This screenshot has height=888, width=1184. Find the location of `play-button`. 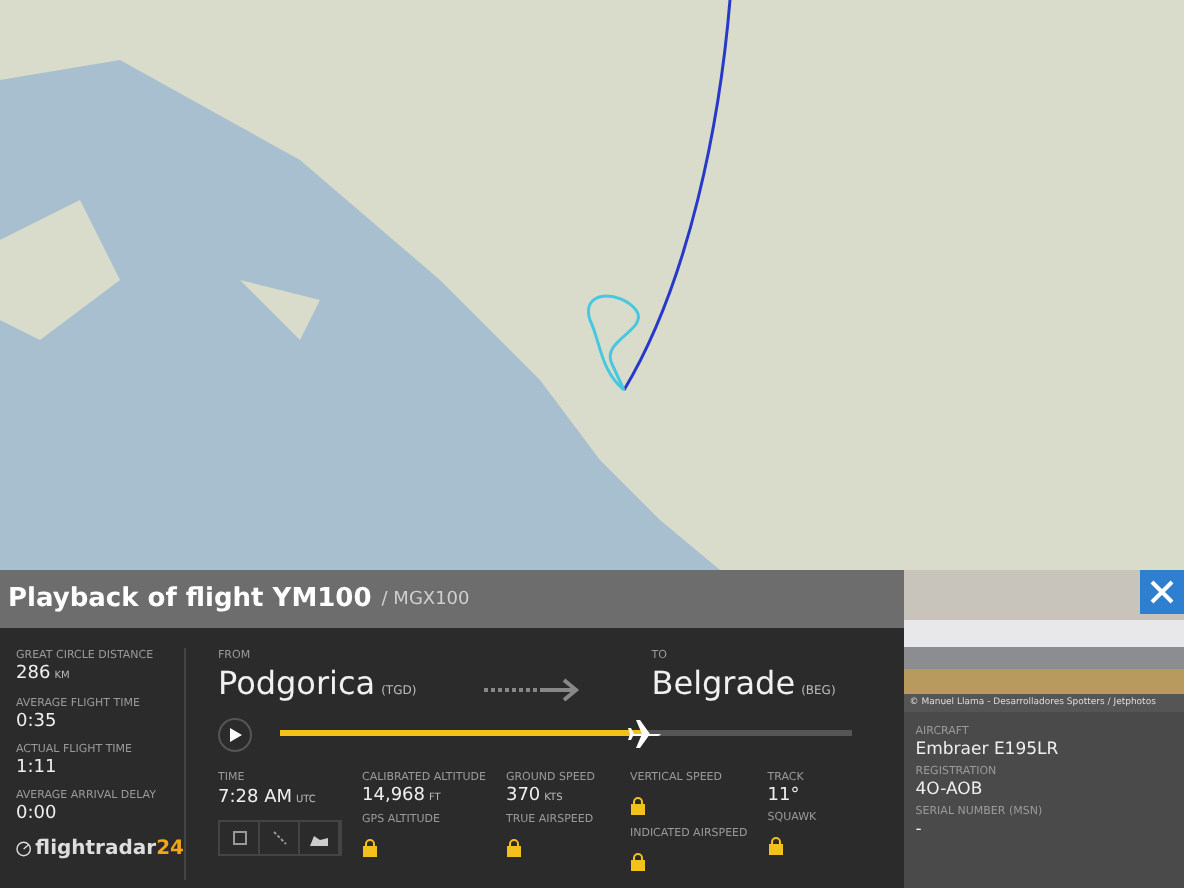

play-button is located at coordinates (235, 734).